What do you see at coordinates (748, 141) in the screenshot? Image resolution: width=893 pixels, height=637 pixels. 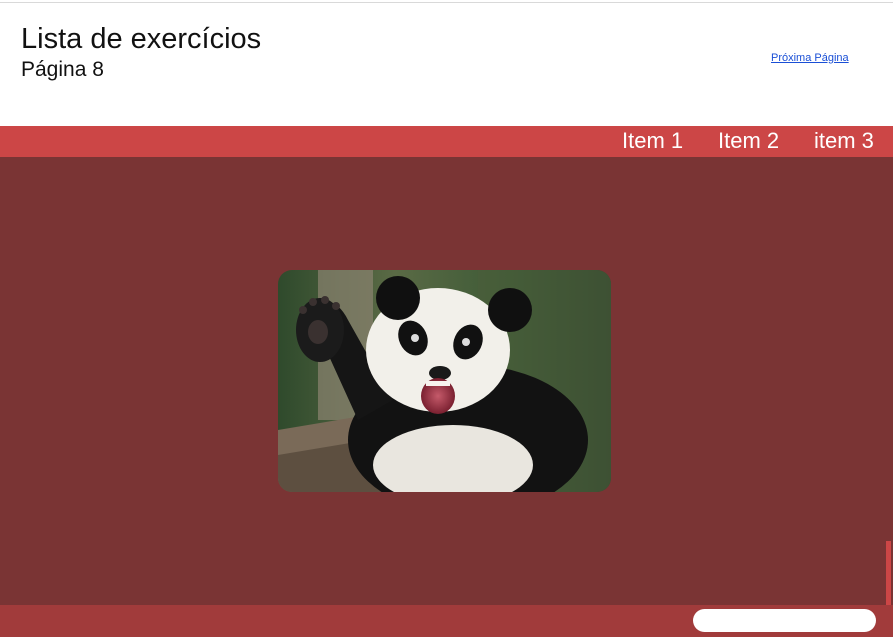 I see `nav-item-2: Item 2` at bounding box center [748, 141].